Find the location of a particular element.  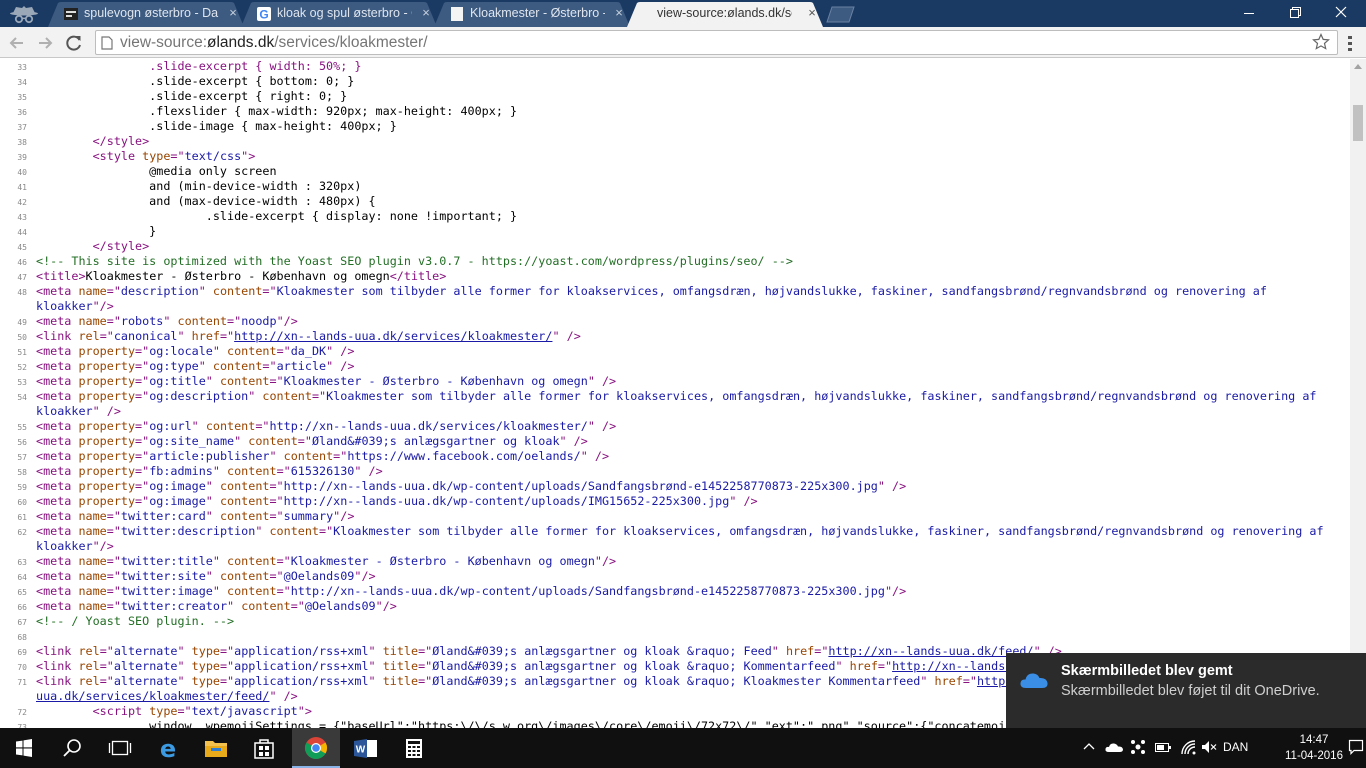

taskbar: e W DAN 14:47 11-04-2016 is located at coordinates (683, 748).